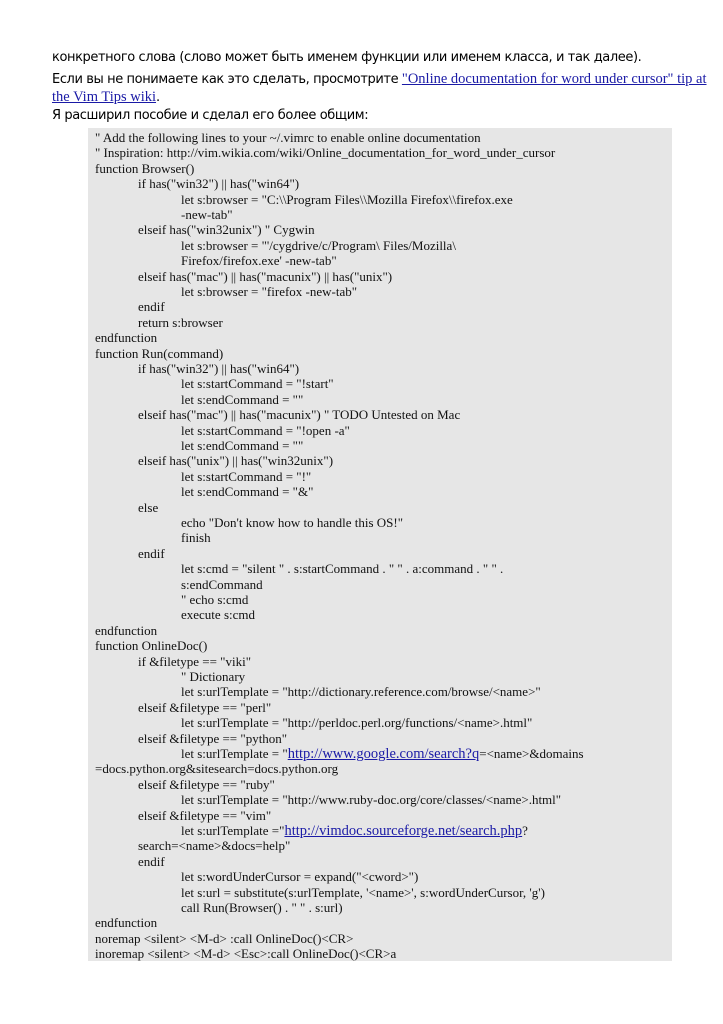  I want to click on code-line: function Browser(), so click(145, 168).